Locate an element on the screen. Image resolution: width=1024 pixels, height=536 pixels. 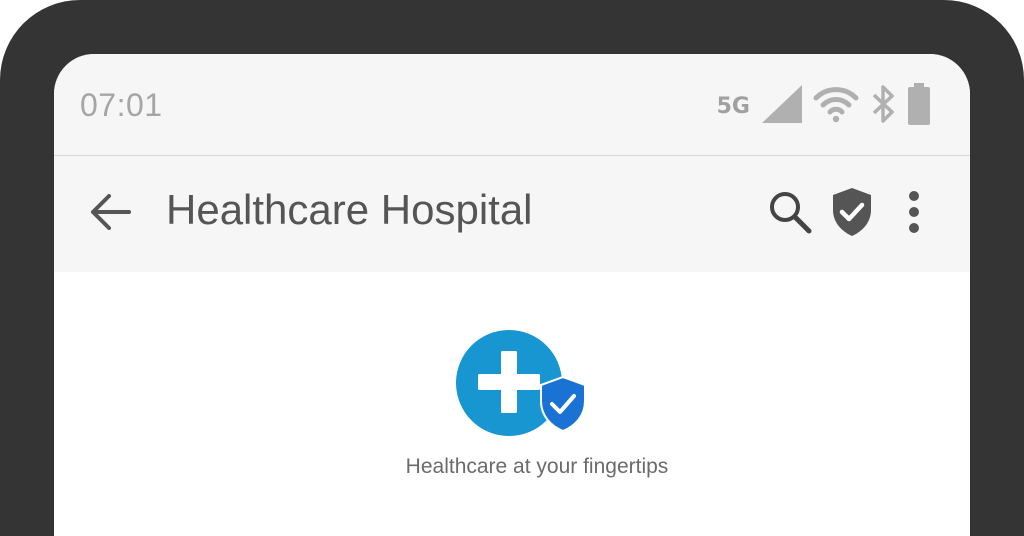
status-icons: 5G is located at coordinates (824, 106).